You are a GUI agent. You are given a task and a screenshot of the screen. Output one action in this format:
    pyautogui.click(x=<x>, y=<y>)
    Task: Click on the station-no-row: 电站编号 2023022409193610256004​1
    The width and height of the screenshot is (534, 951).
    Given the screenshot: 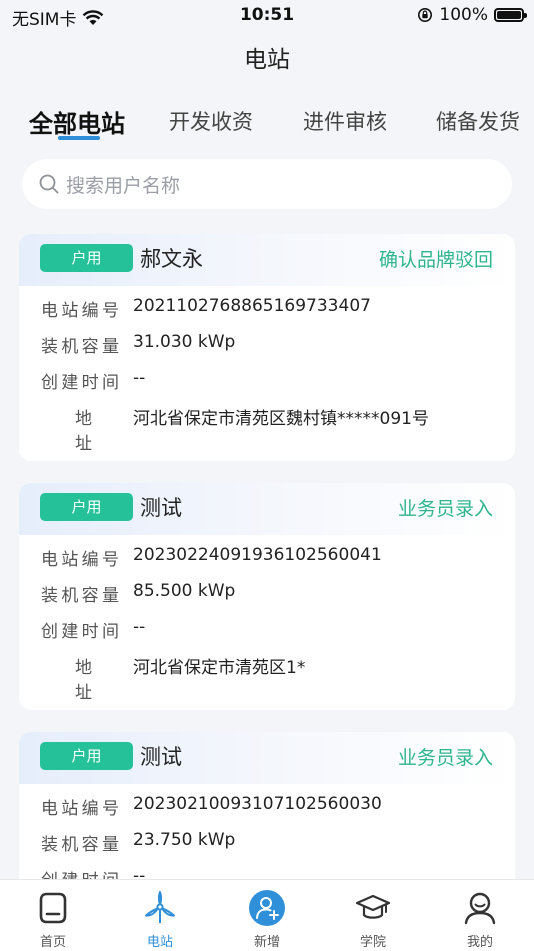 What is the action you would take?
    pyautogui.click(x=267, y=559)
    